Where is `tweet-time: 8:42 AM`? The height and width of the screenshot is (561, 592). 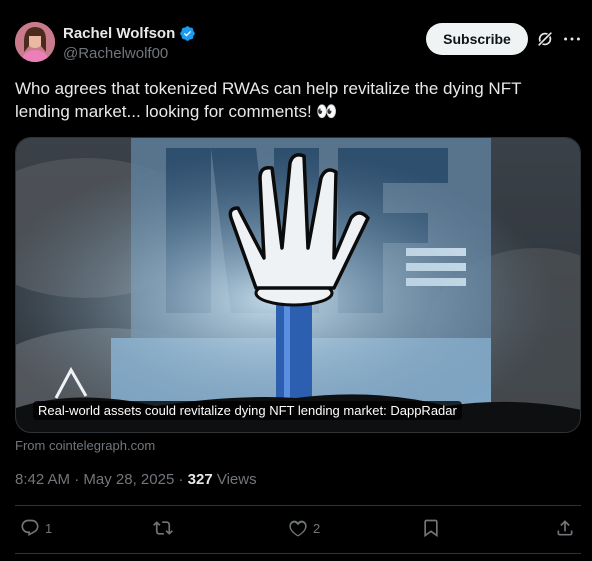
tweet-time: 8:42 AM is located at coordinates (42, 479).